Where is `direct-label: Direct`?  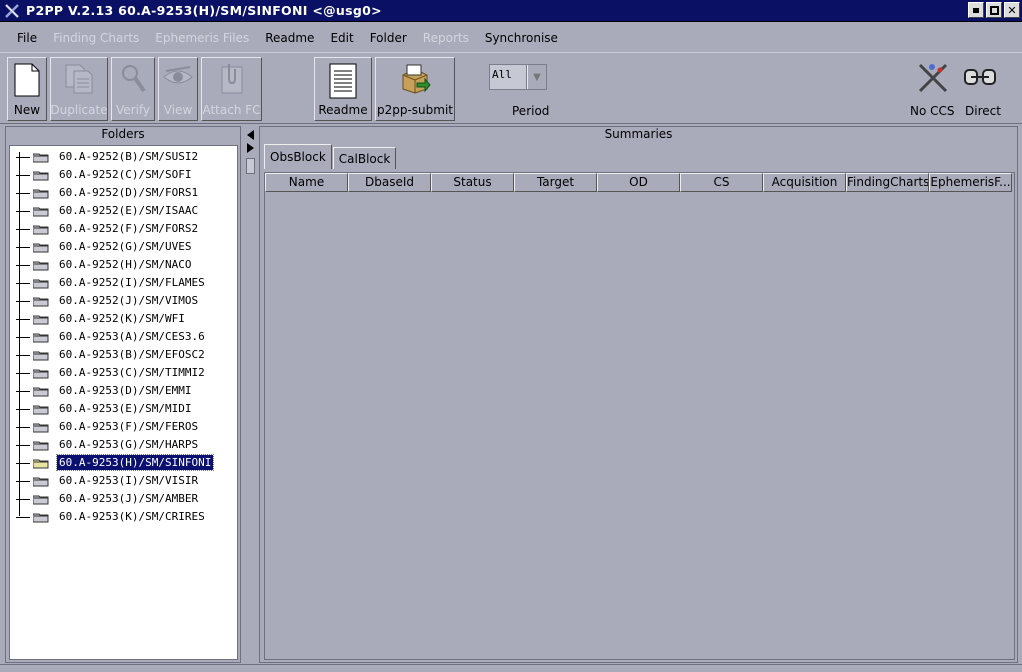 direct-label: Direct is located at coordinates (983, 111).